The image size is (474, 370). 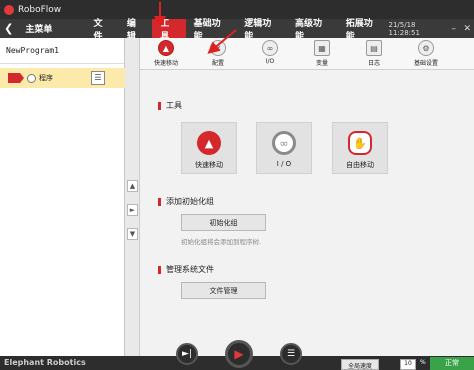 I want to click on move-up-icon: ▲, so click(x=132, y=186).